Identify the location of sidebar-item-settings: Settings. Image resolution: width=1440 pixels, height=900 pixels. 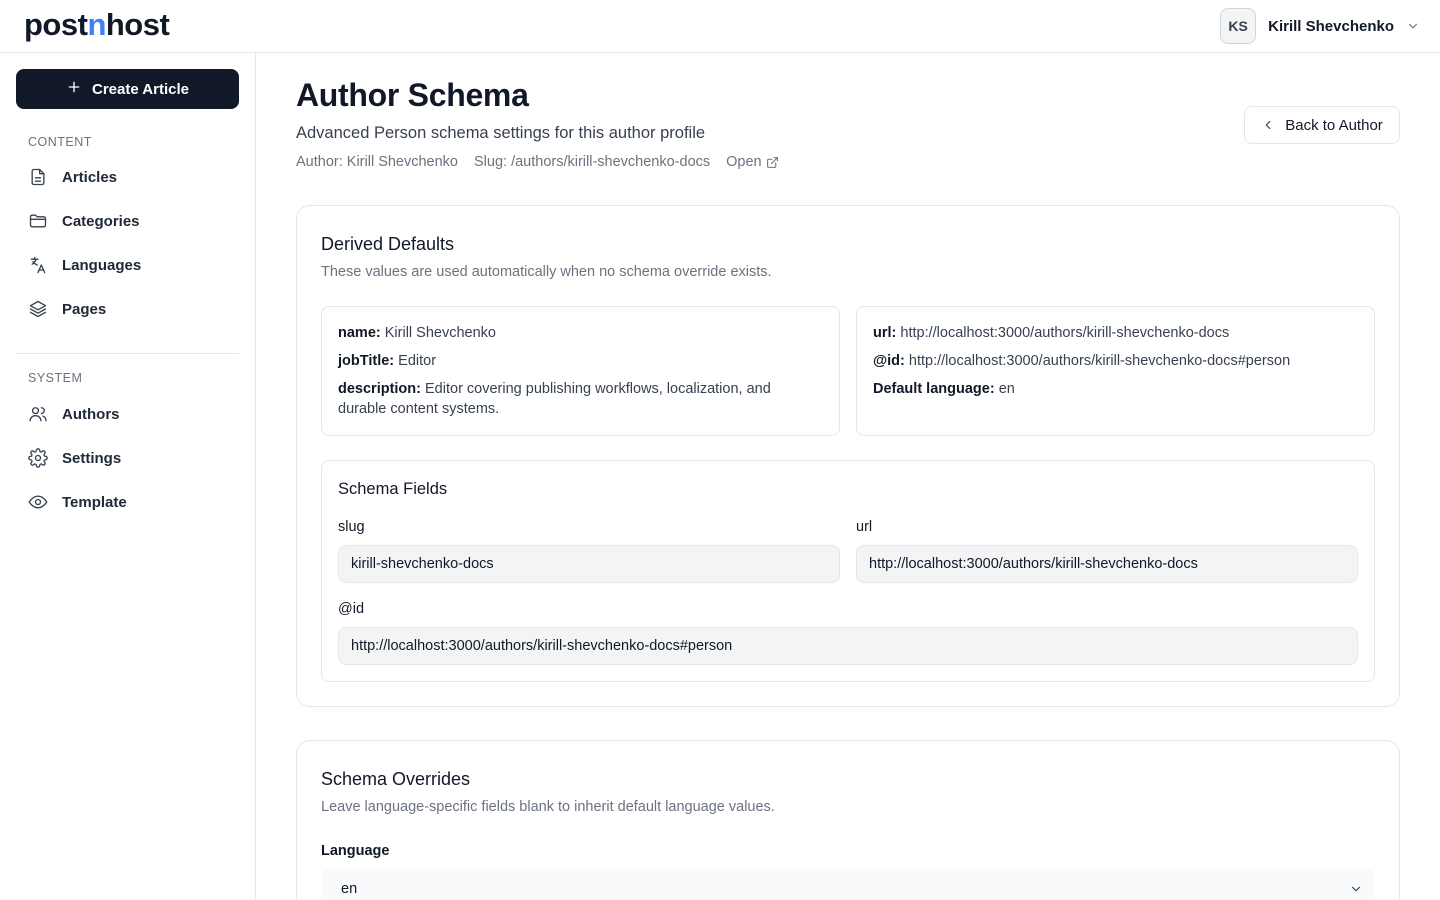
(127, 458).